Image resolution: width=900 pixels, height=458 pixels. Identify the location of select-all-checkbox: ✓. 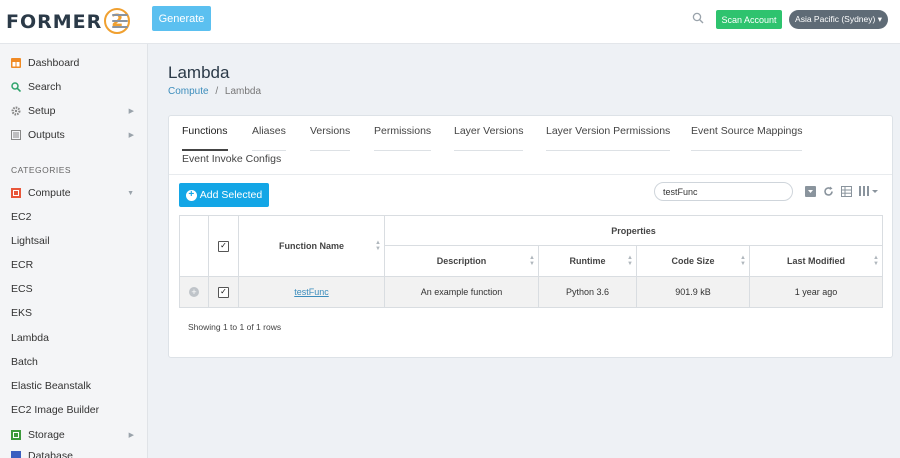
(223, 246).